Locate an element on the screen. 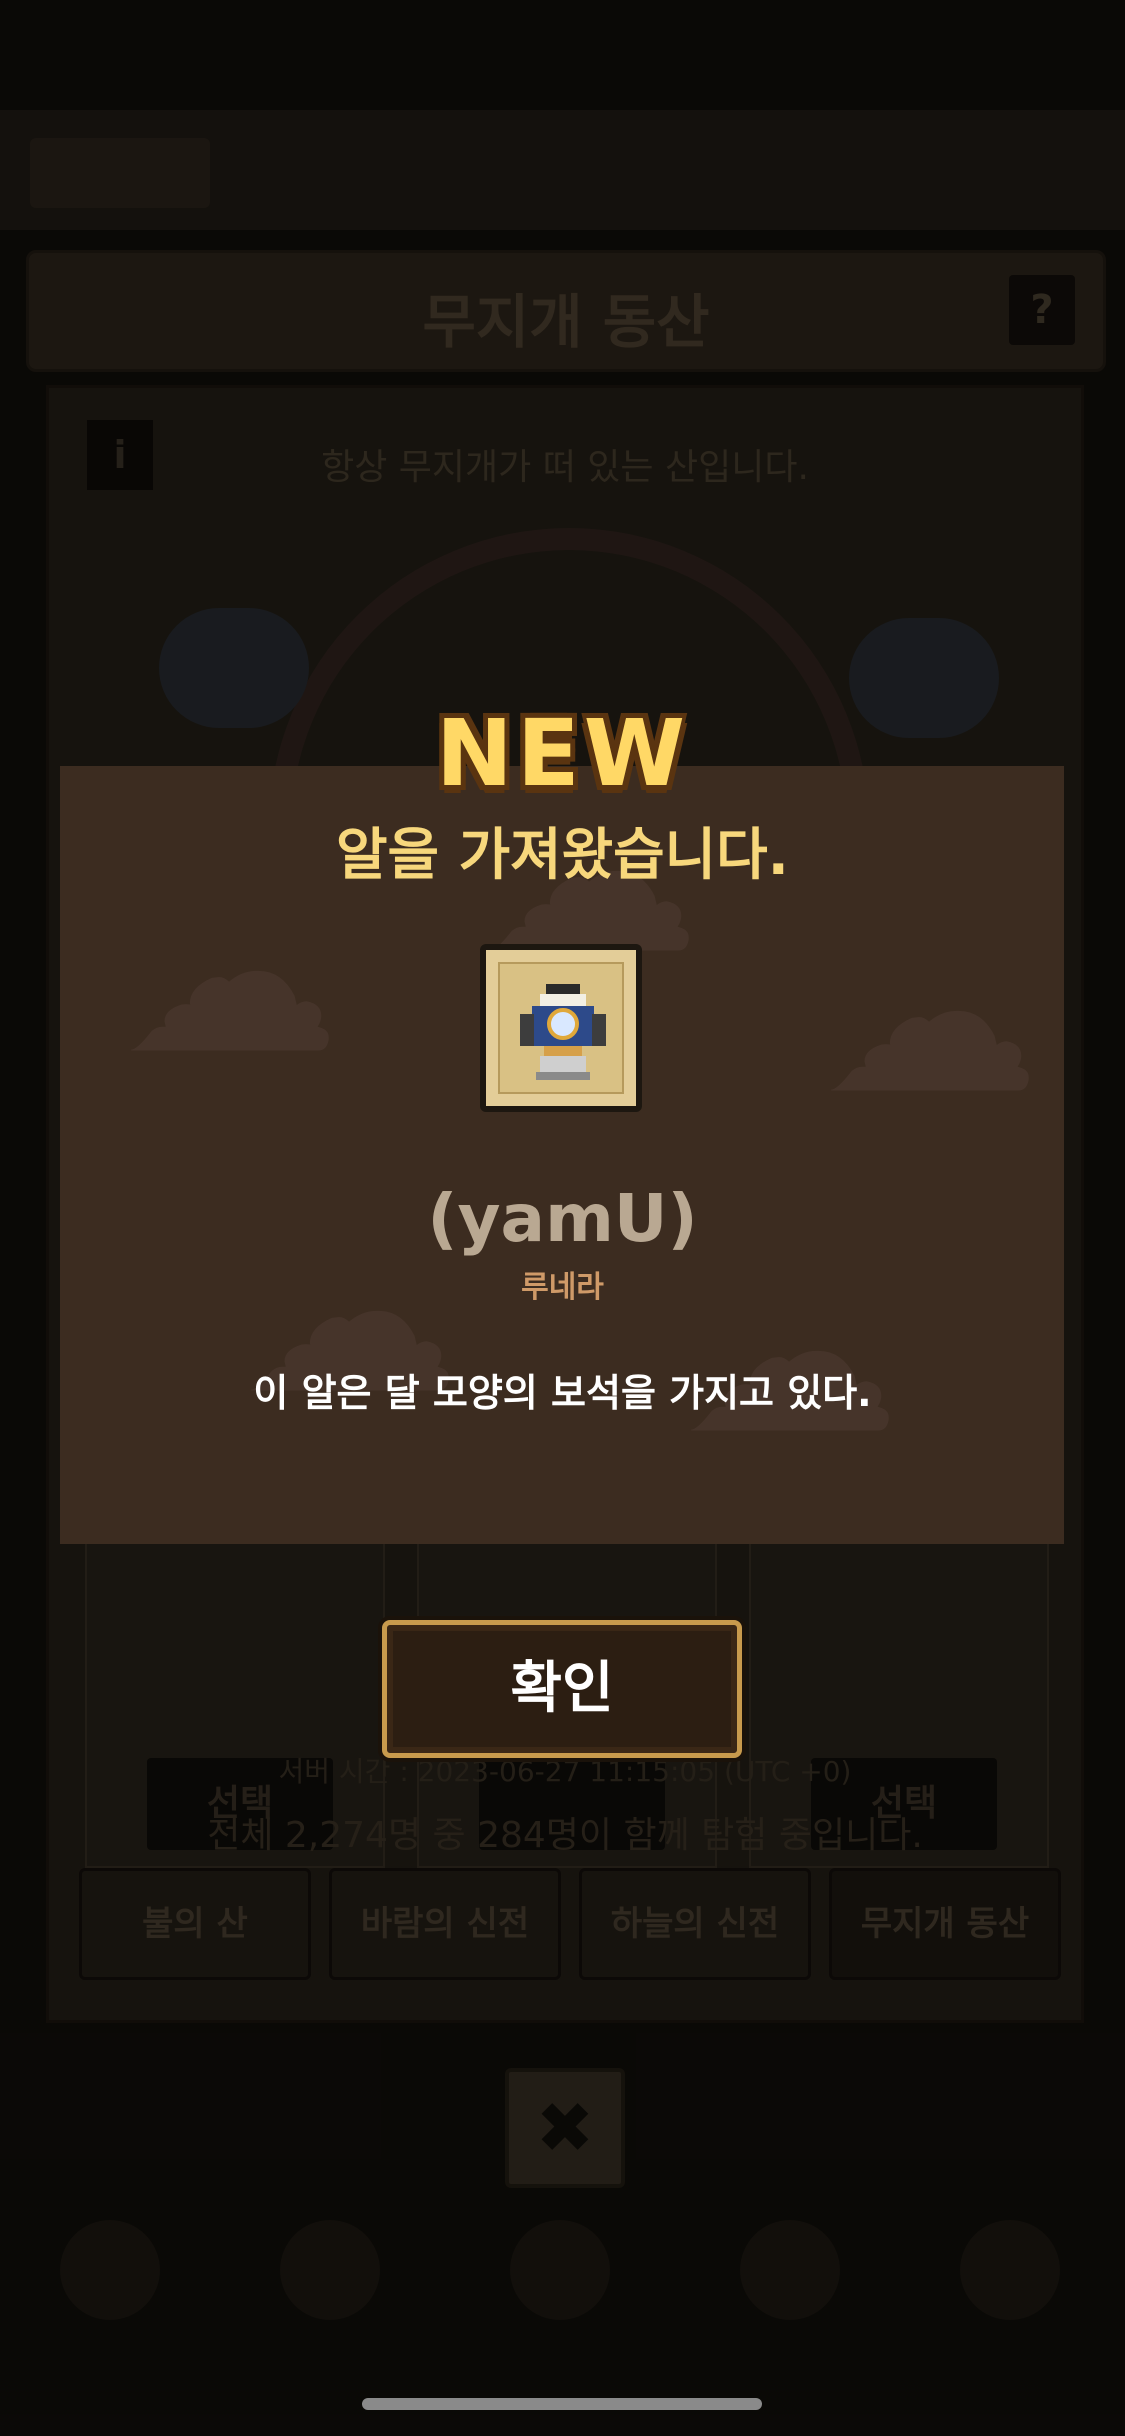 This screenshot has height=2436, width=1125. egg-icon is located at coordinates (561, 1028).